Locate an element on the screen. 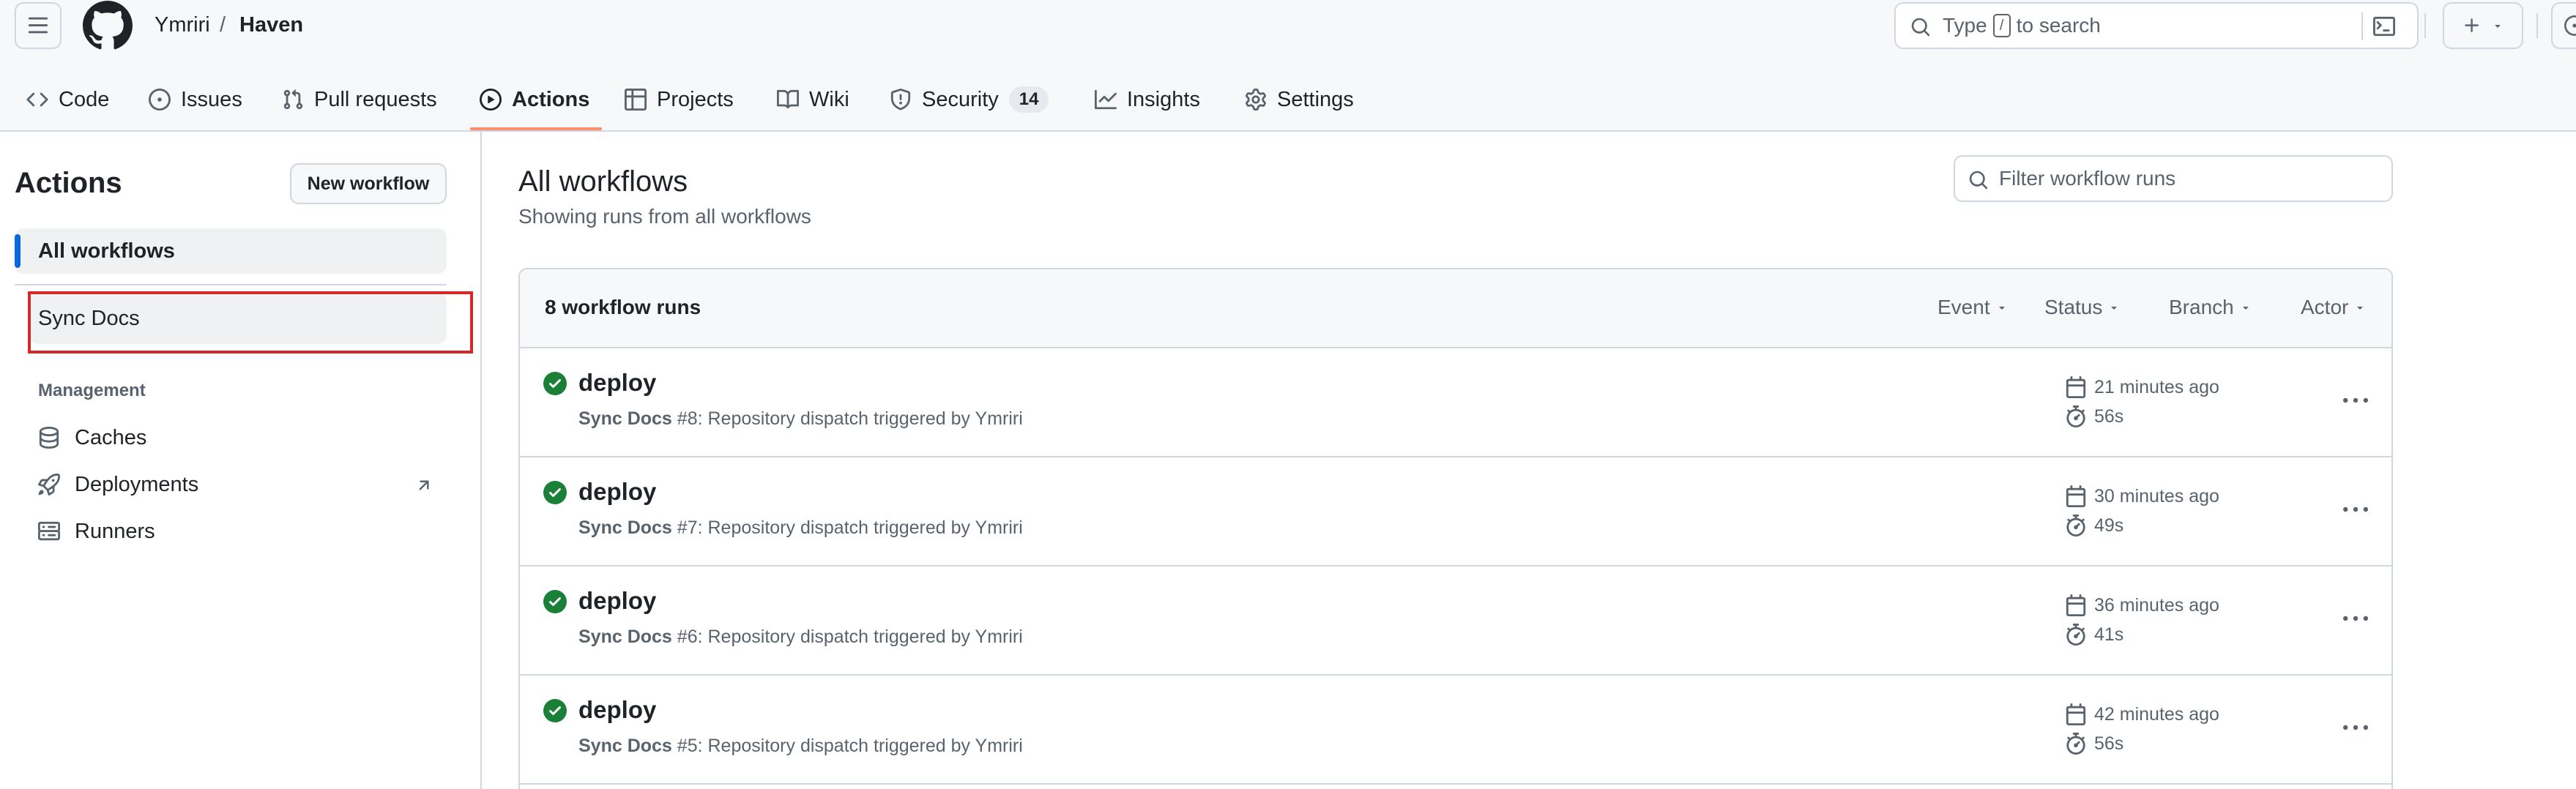 This screenshot has width=2576, height=789. tab-wiki: Wiki is located at coordinates (813, 100).